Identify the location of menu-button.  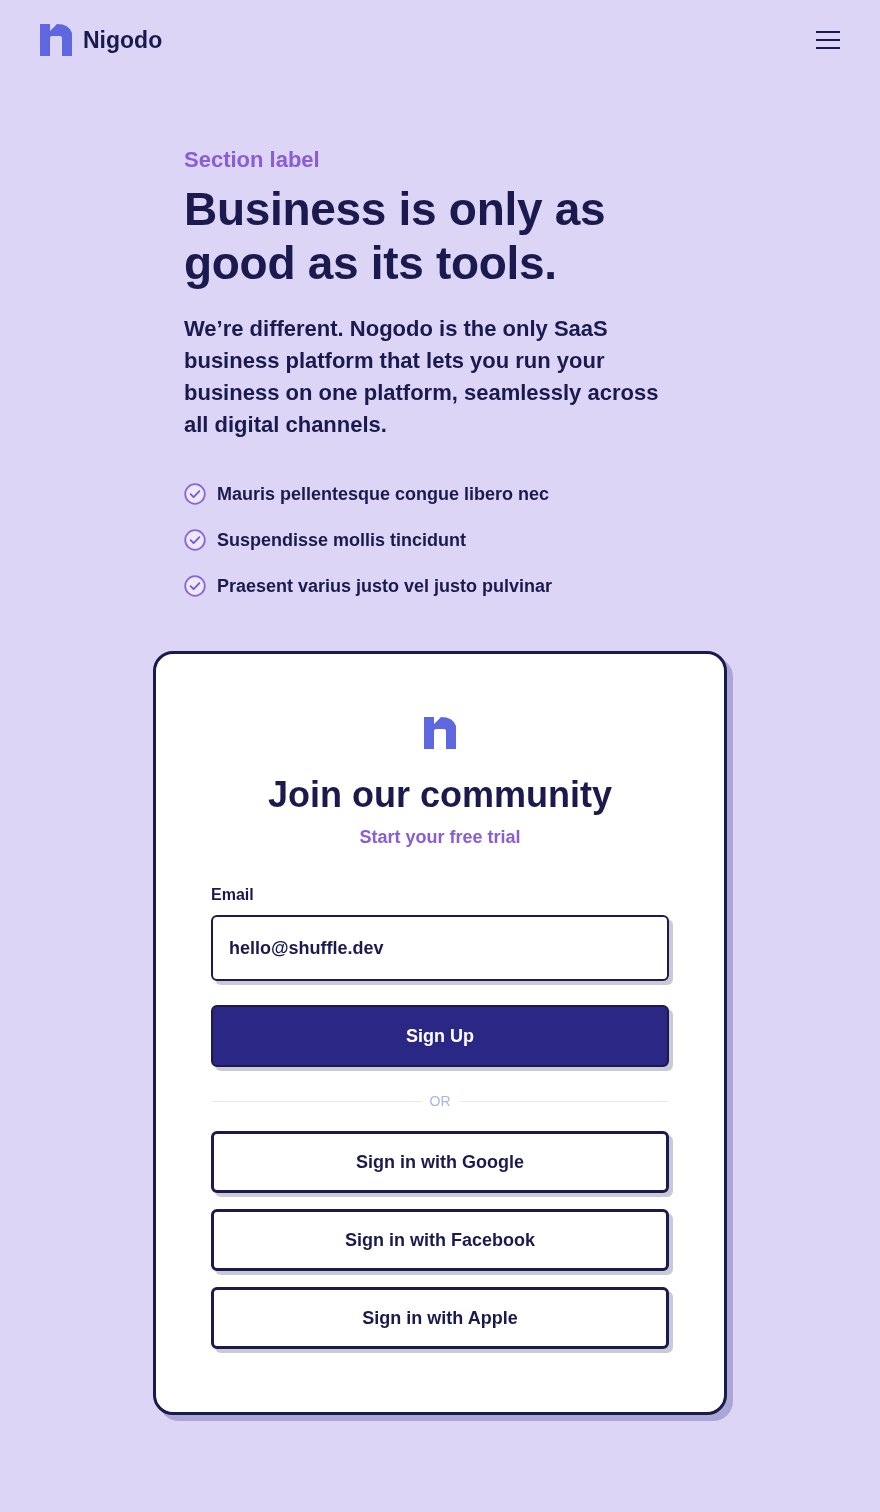
(828, 40).